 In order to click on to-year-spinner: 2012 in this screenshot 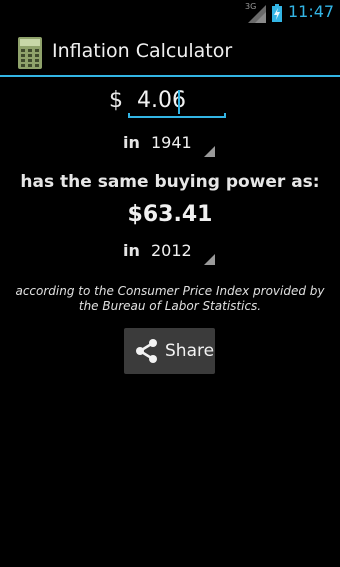, I will do `click(179, 252)`.